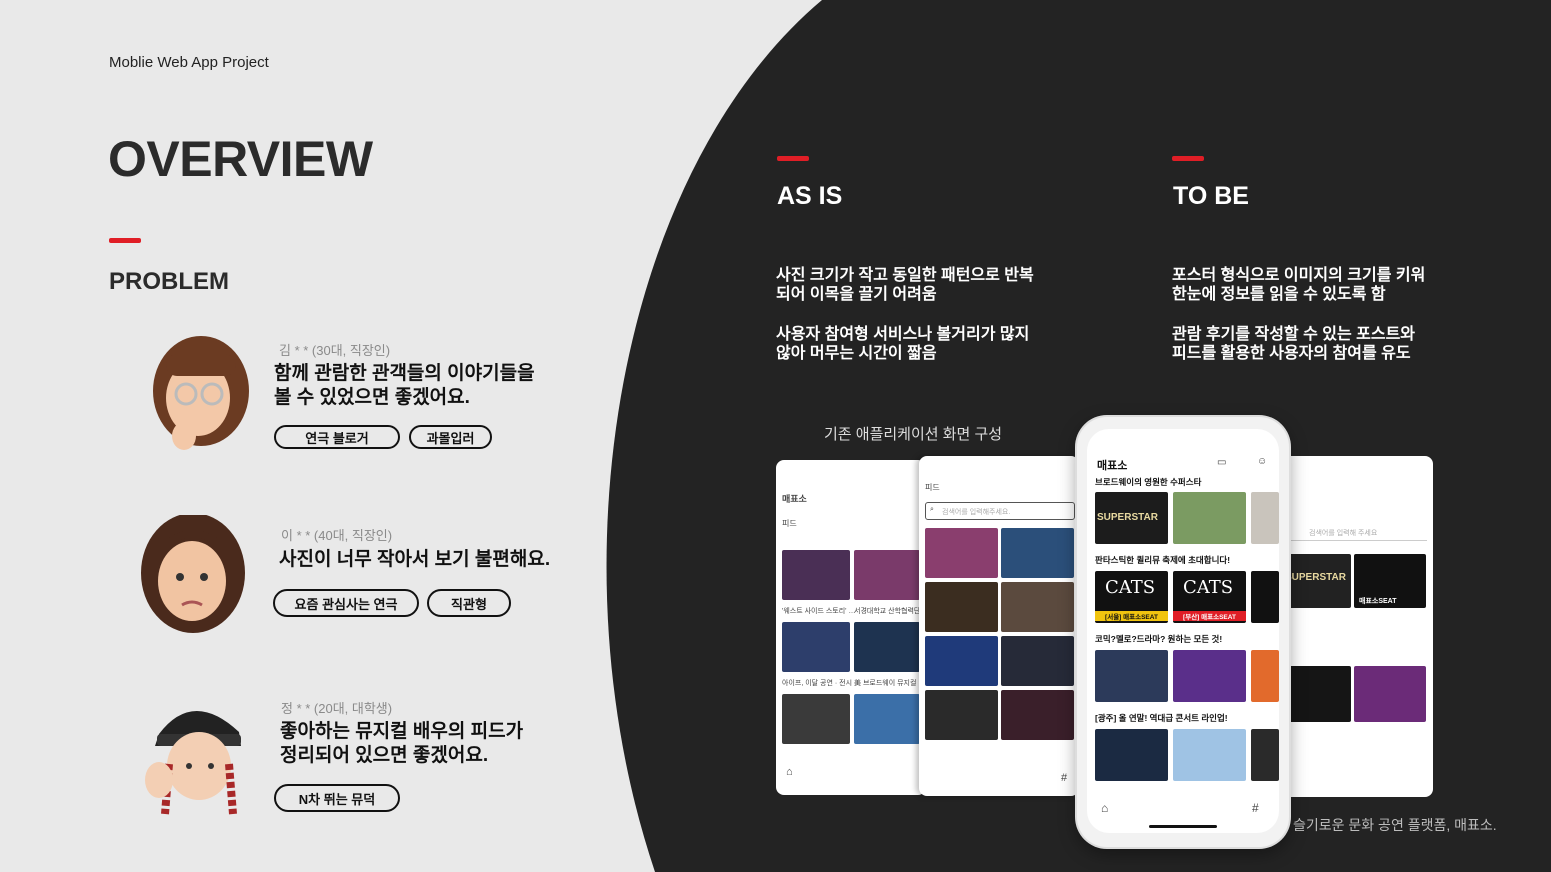 The width and height of the screenshot is (1551, 872). What do you see at coordinates (1163, 560) in the screenshot?
I see `section-heading: 판타스틱한 퀼리뮤 축제에 초대합니다!` at bounding box center [1163, 560].